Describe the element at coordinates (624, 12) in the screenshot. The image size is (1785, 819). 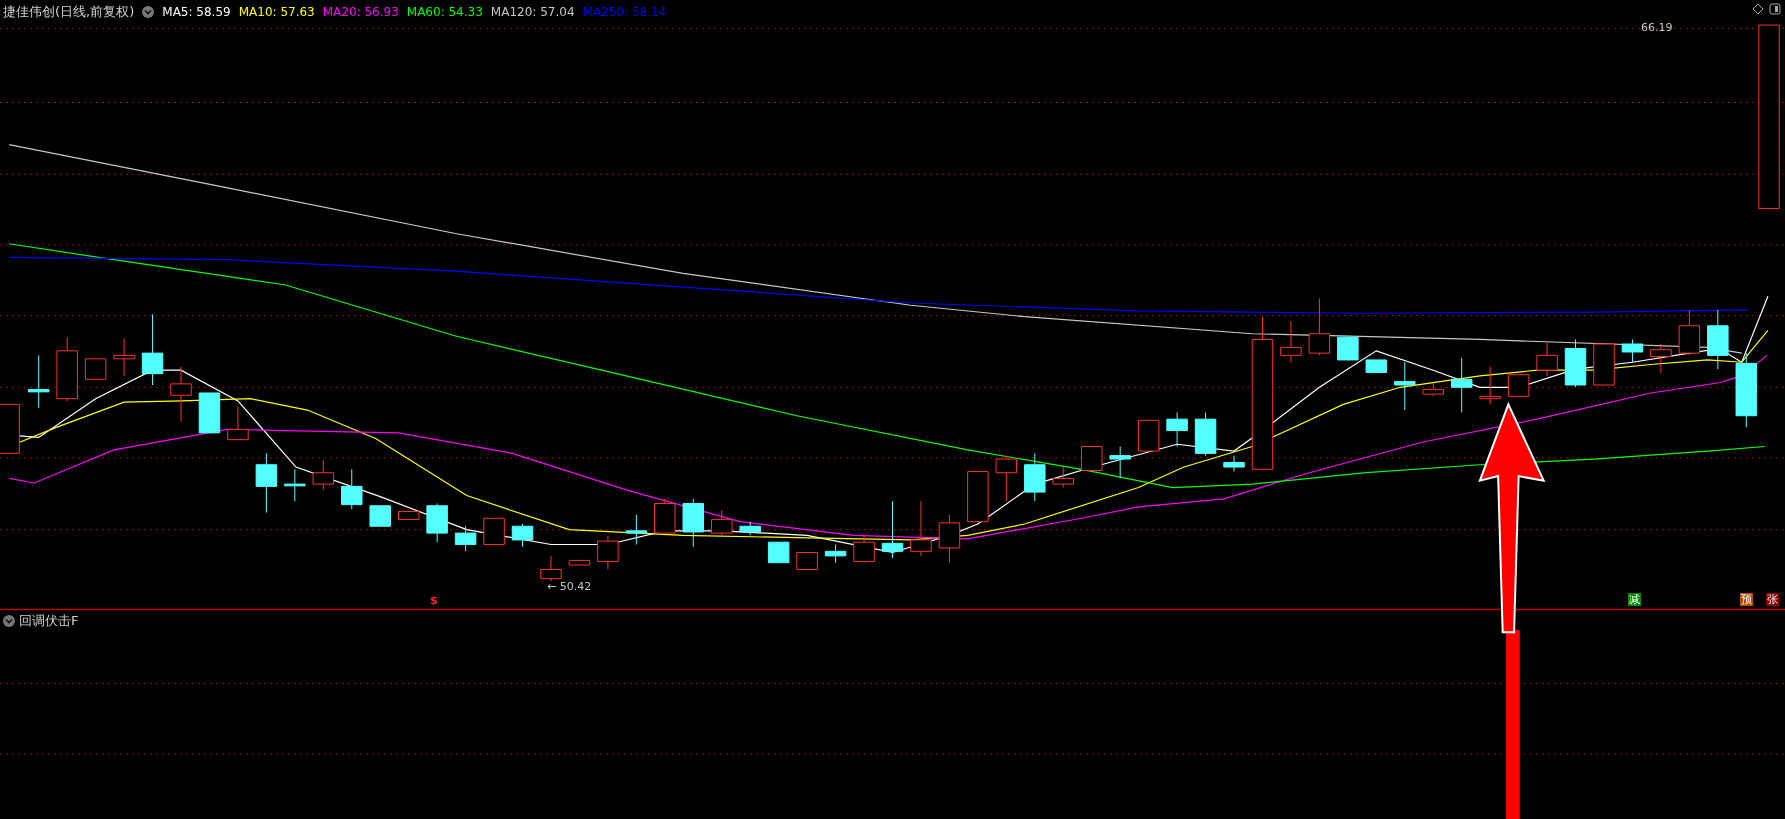
I see `moving-average-value: MA250: 58.14` at that location.